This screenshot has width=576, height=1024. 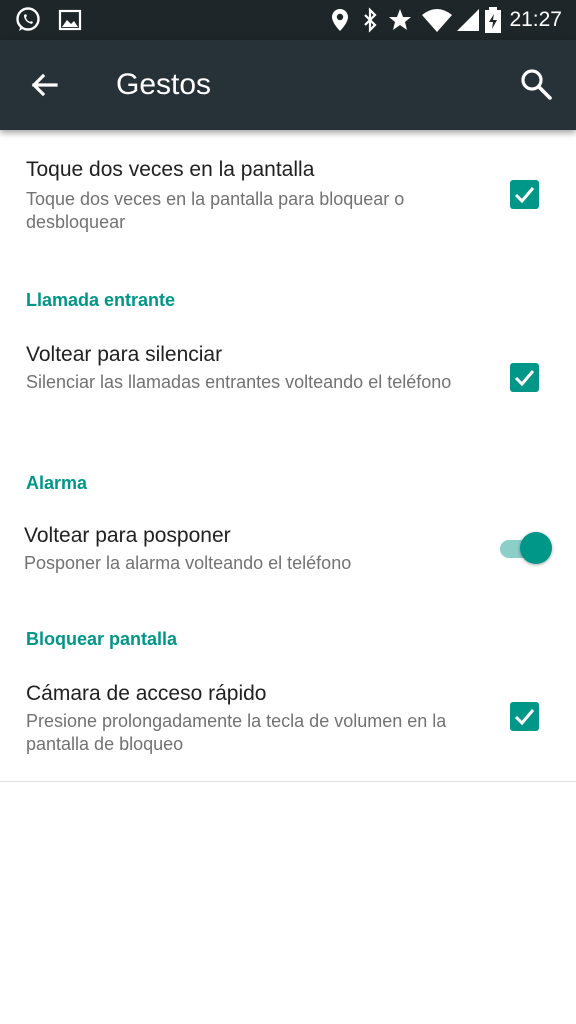 I want to click on checkbox-double-tap, so click(x=524, y=194).